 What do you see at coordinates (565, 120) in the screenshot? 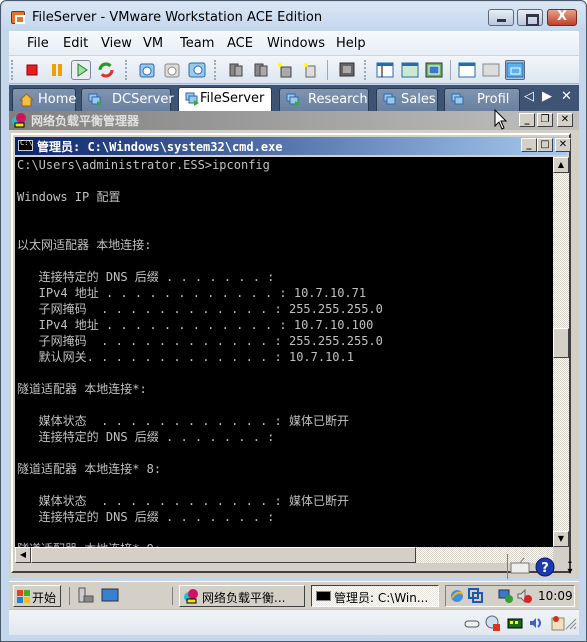
I see `nlb-close-button: ✕` at bounding box center [565, 120].